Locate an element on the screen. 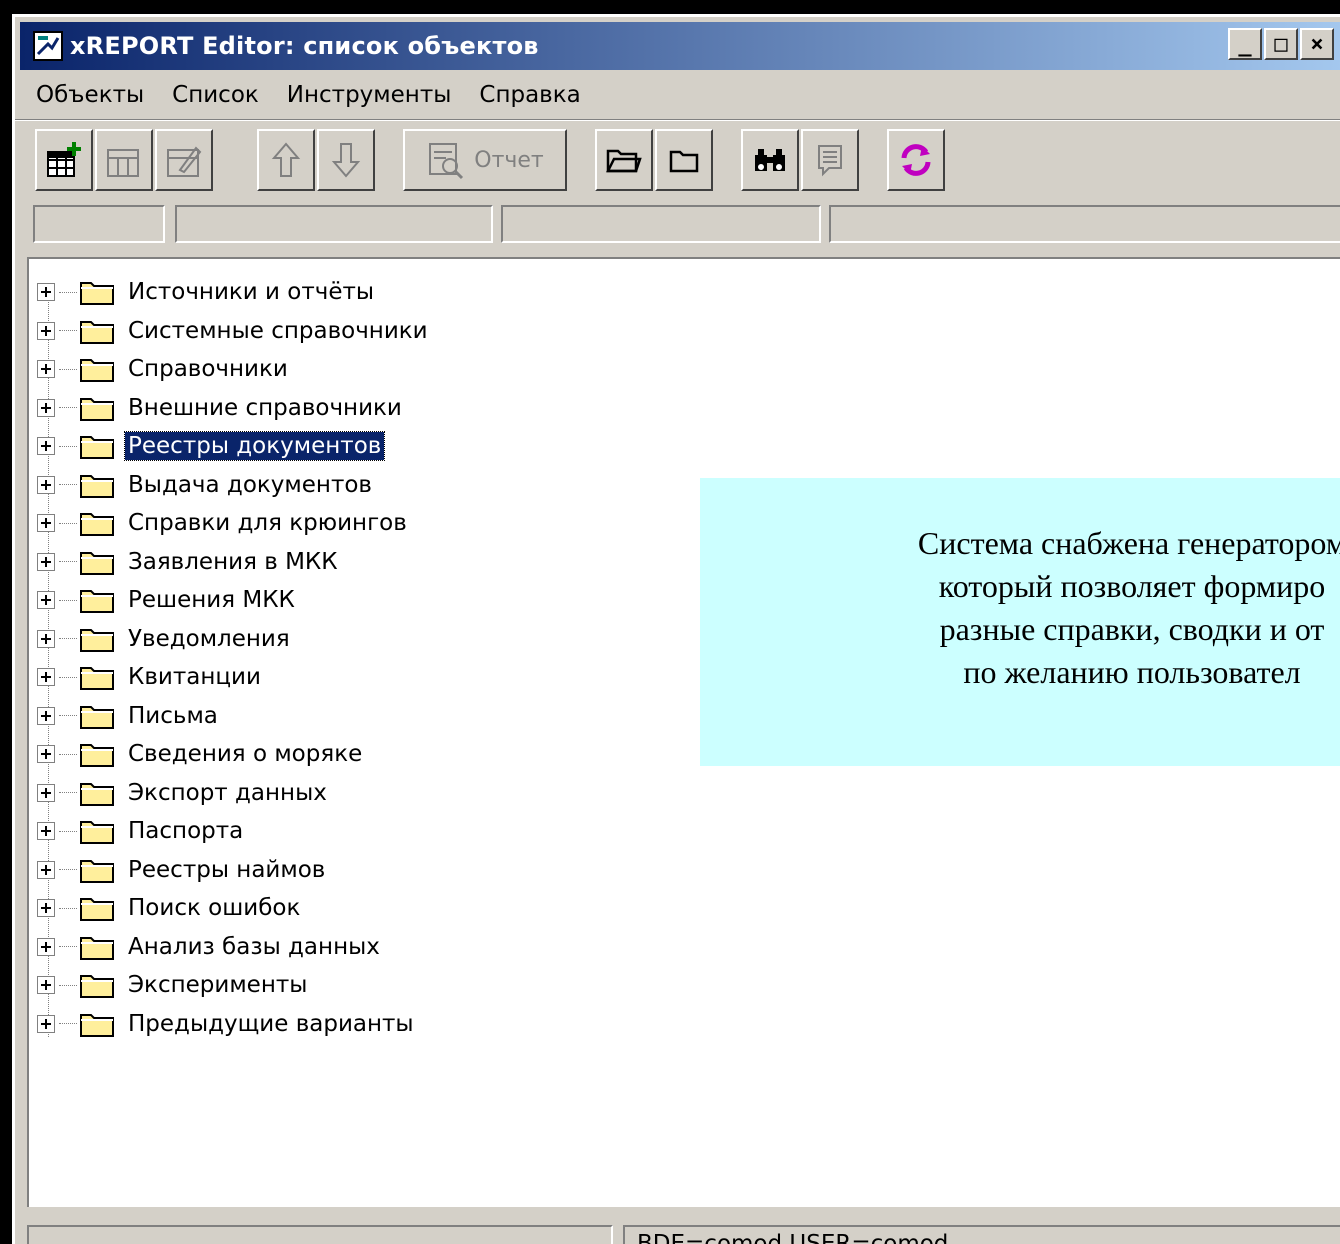 The height and width of the screenshot is (1244, 1340). tree-item: Внешние справочники is located at coordinates (221, 408).